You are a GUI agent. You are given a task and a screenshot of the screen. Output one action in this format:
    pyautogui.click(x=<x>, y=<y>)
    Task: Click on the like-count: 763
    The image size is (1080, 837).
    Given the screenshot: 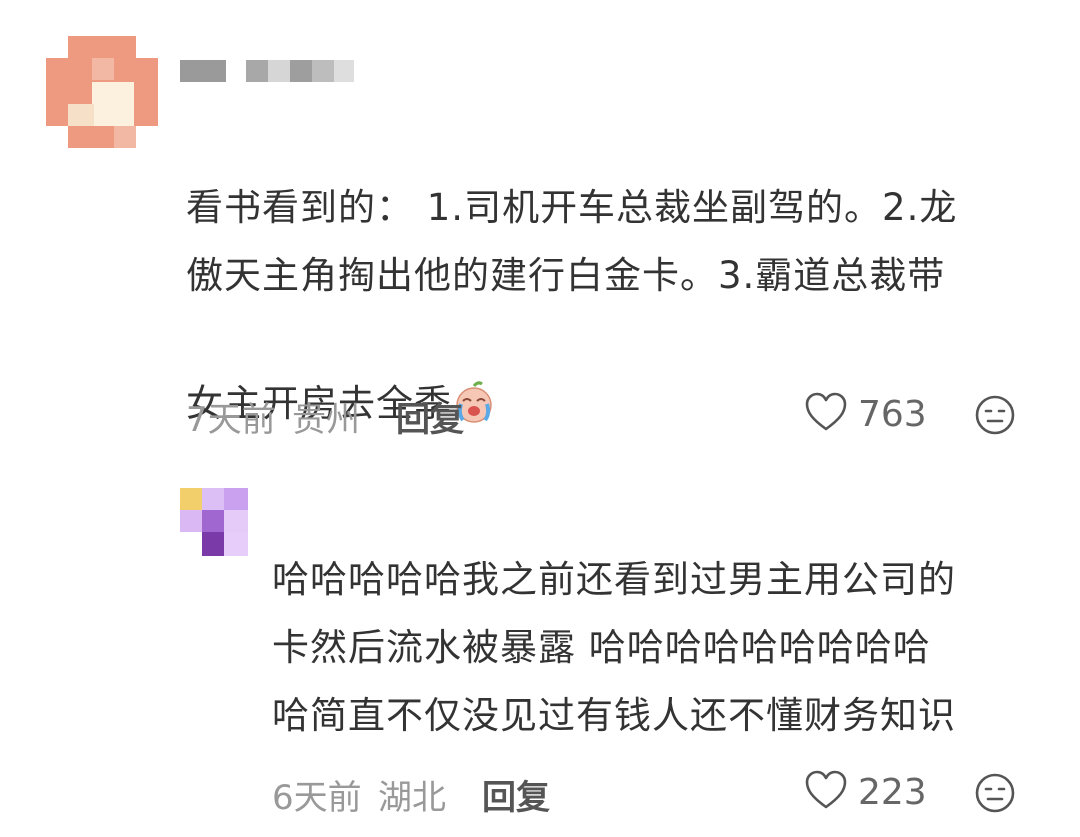 What is the action you would take?
    pyautogui.click(x=892, y=414)
    